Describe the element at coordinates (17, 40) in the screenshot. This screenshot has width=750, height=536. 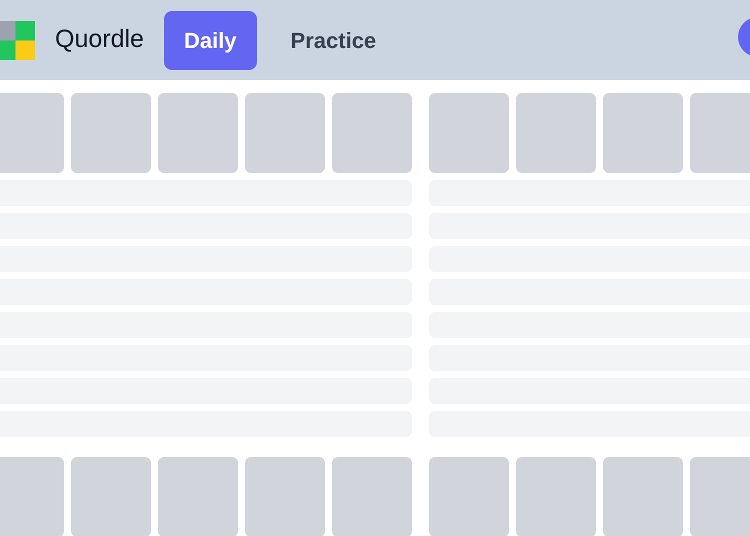
I see `logo-icon` at that location.